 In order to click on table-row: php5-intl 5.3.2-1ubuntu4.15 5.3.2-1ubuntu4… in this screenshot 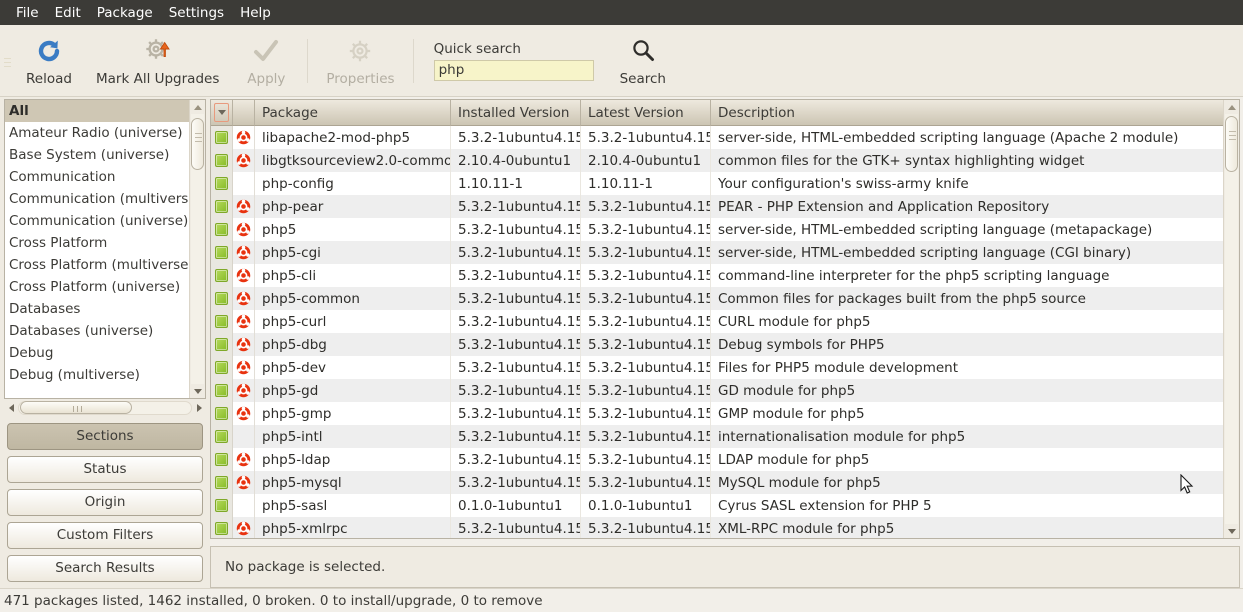, I will do `click(717, 436)`.